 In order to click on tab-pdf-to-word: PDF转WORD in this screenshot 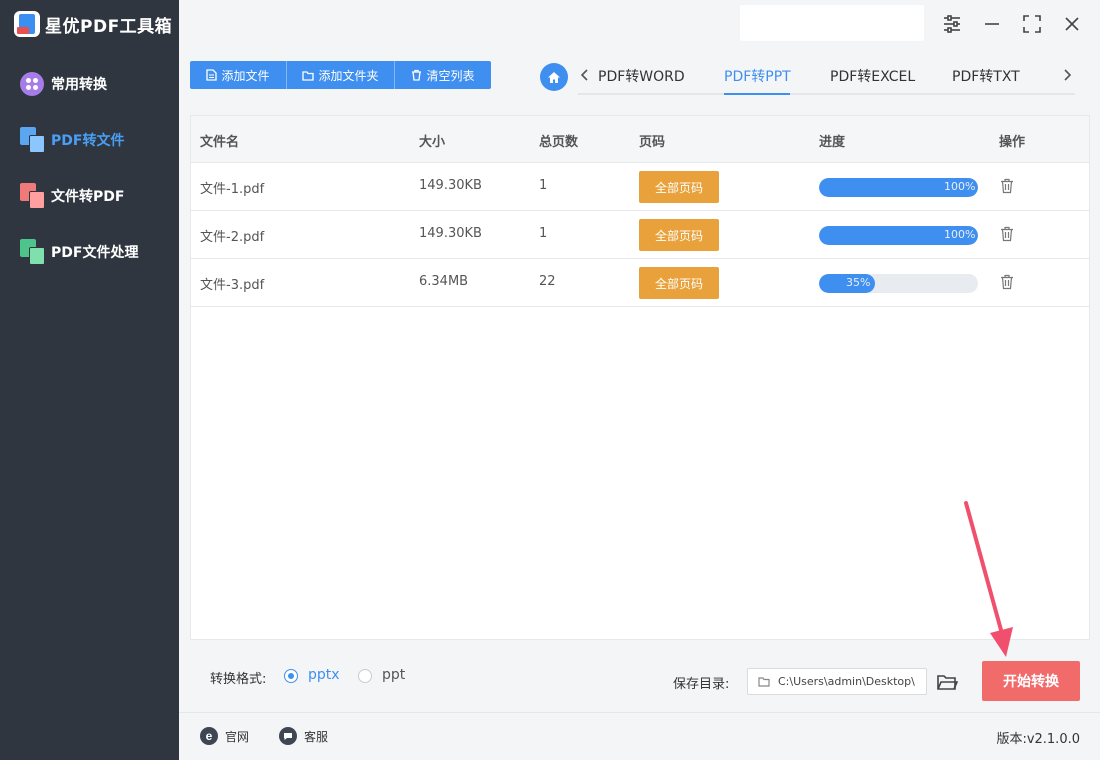, I will do `click(641, 76)`.